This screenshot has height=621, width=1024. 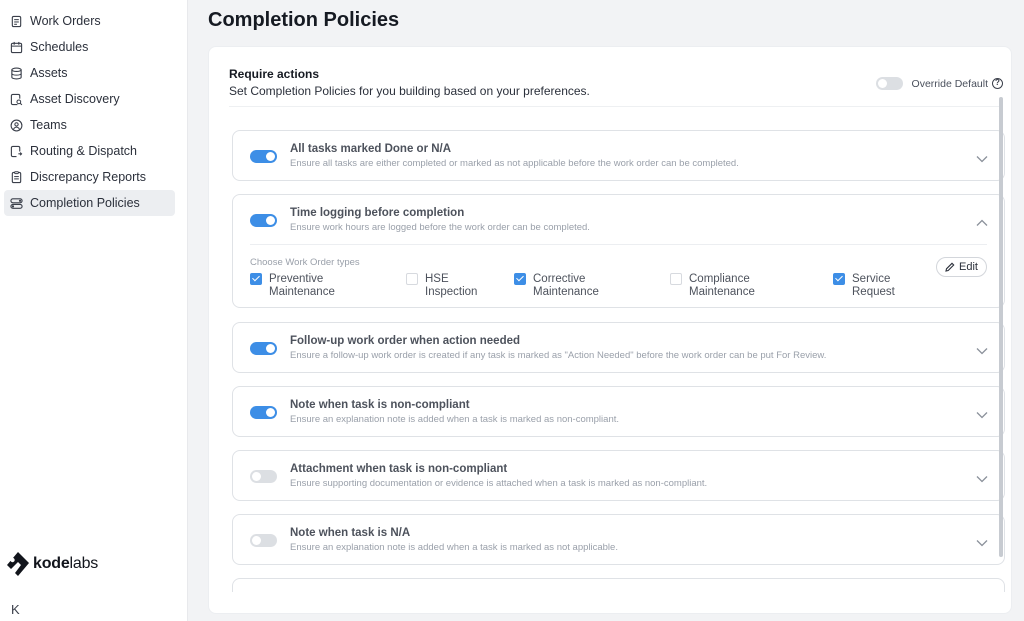 I want to click on collapse-icon: K, so click(x=15, y=609).